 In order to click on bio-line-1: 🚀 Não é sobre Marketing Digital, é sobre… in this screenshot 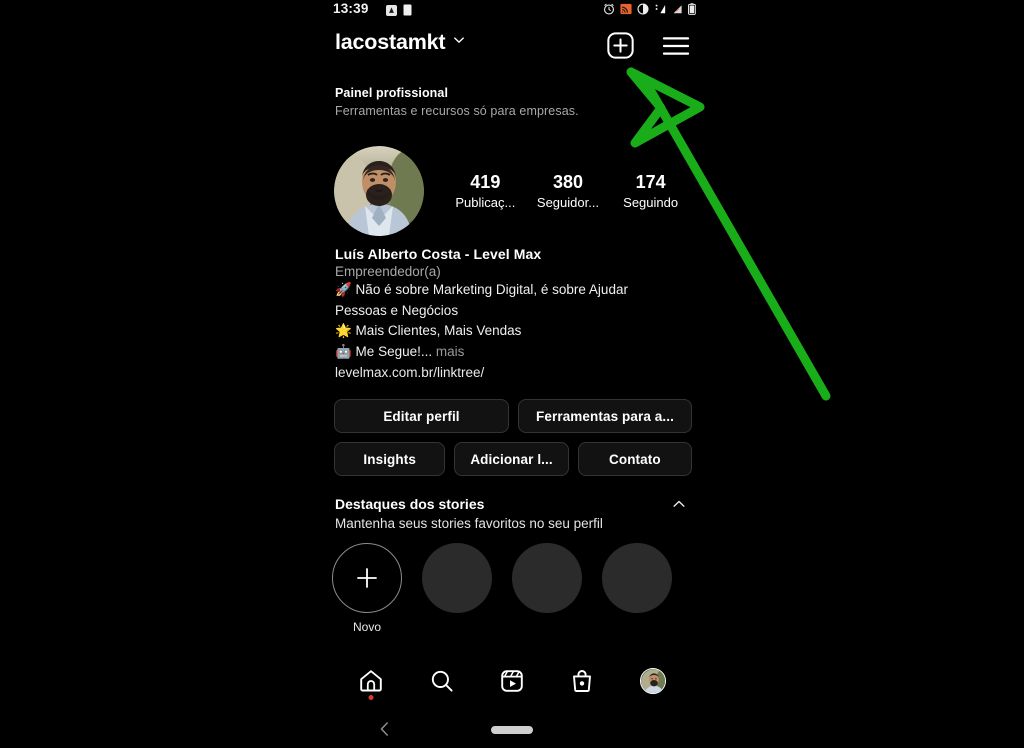, I will do `click(481, 289)`.